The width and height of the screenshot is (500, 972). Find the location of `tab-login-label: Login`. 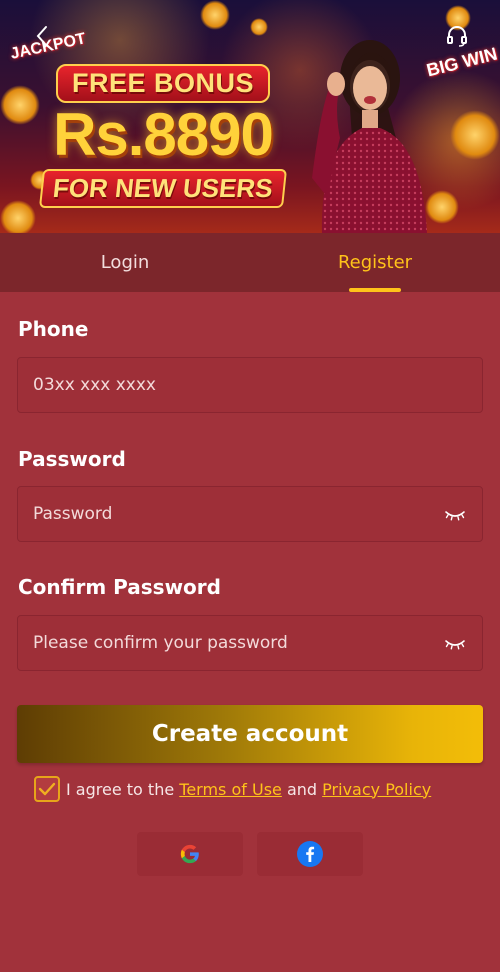

tab-login-label: Login is located at coordinates (125, 262).